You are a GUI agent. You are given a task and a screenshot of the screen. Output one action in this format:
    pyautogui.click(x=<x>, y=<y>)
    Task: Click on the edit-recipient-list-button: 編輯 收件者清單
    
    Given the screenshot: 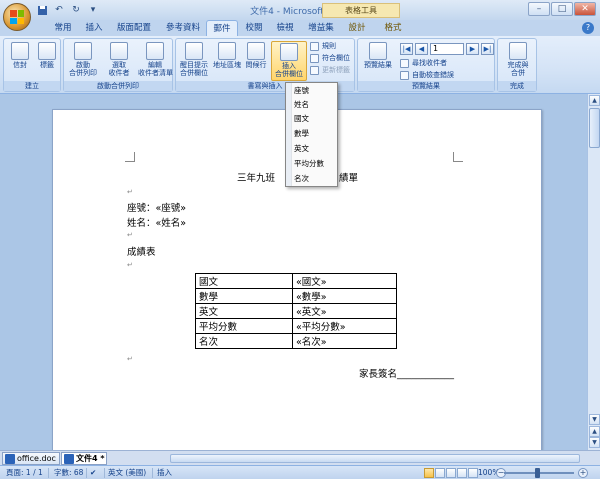 What is the action you would take?
    pyautogui.click(x=155, y=61)
    